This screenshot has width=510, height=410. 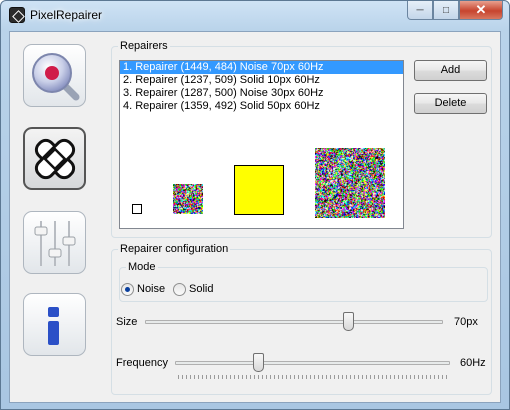 What do you see at coordinates (174, 249) in the screenshot?
I see `config-group-title: Repairer configuration` at bounding box center [174, 249].